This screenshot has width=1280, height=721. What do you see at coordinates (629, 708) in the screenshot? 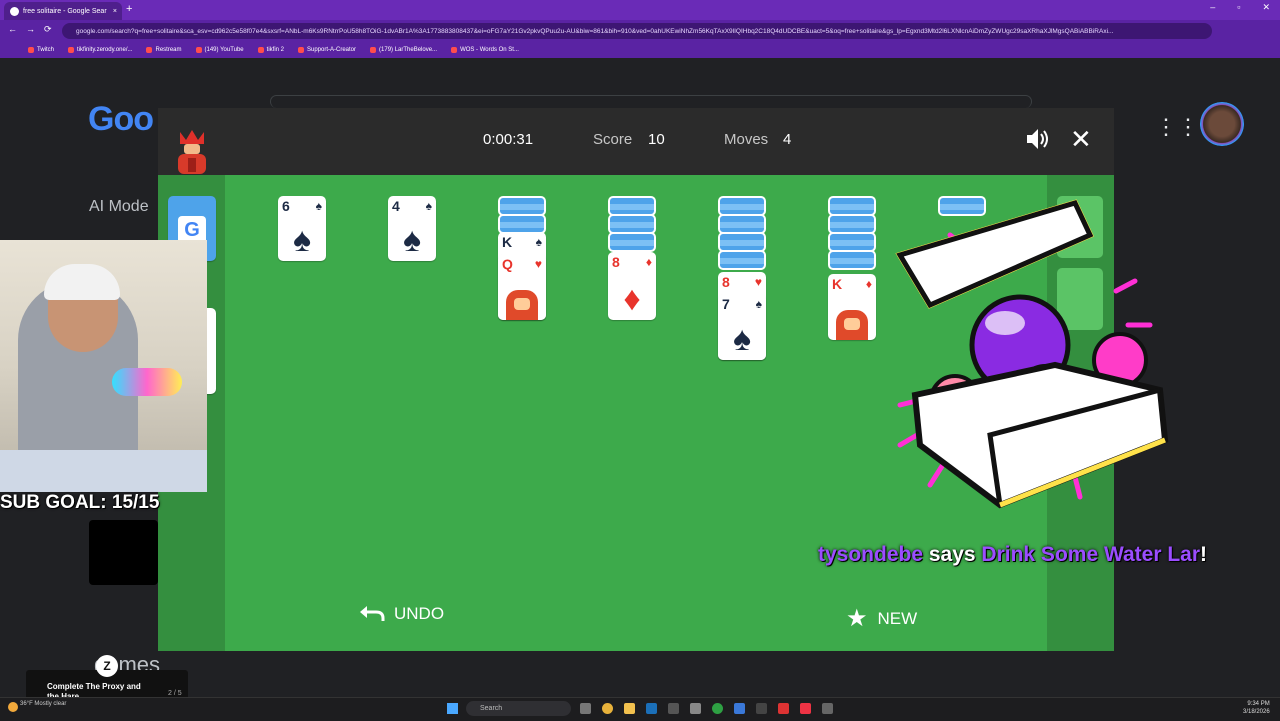
I see `file-explorer-icon` at bounding box center [629, 708].